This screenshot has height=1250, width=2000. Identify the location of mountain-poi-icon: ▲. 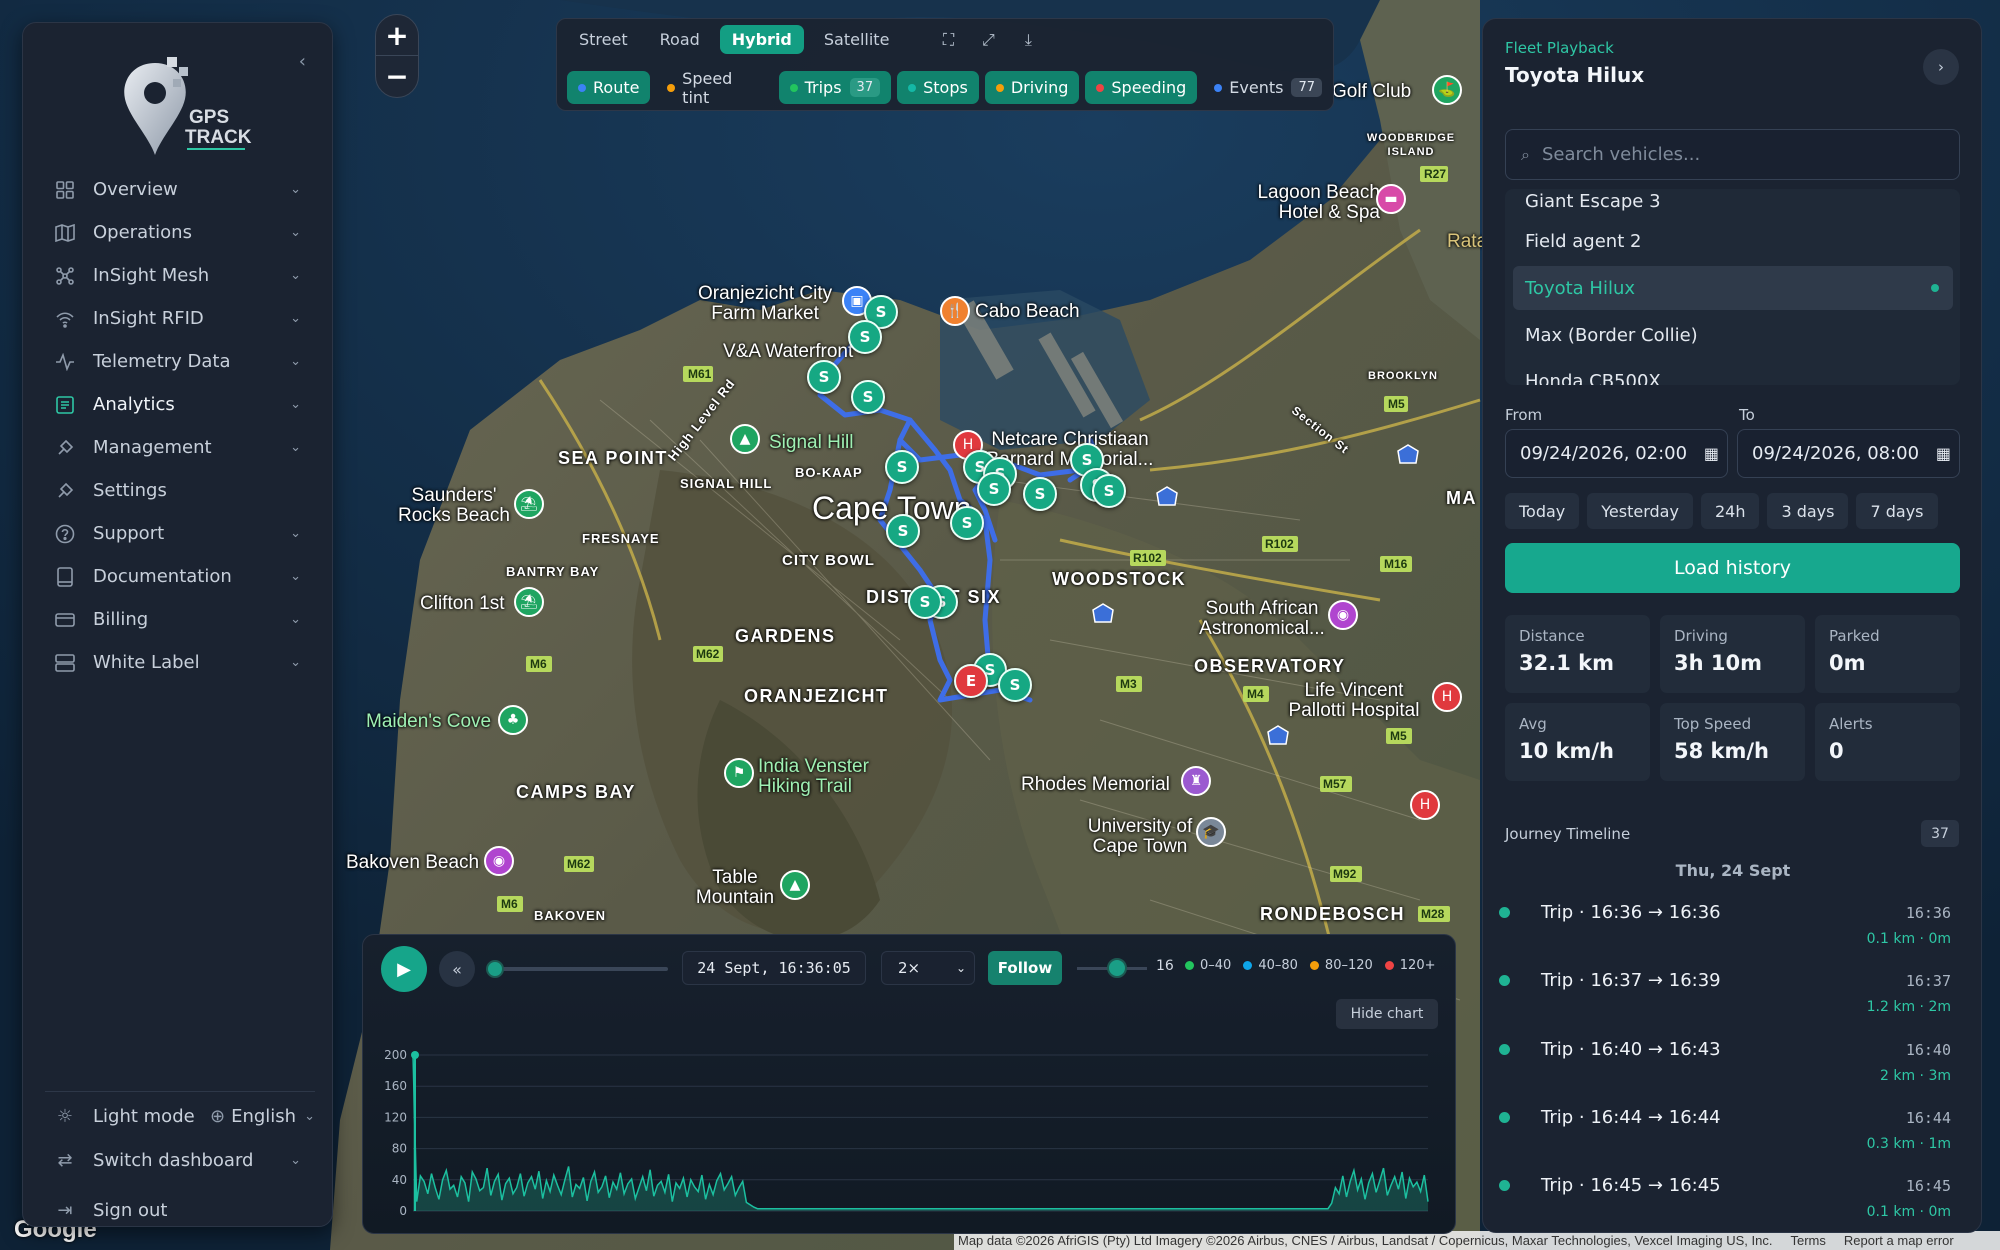
(795, 885).